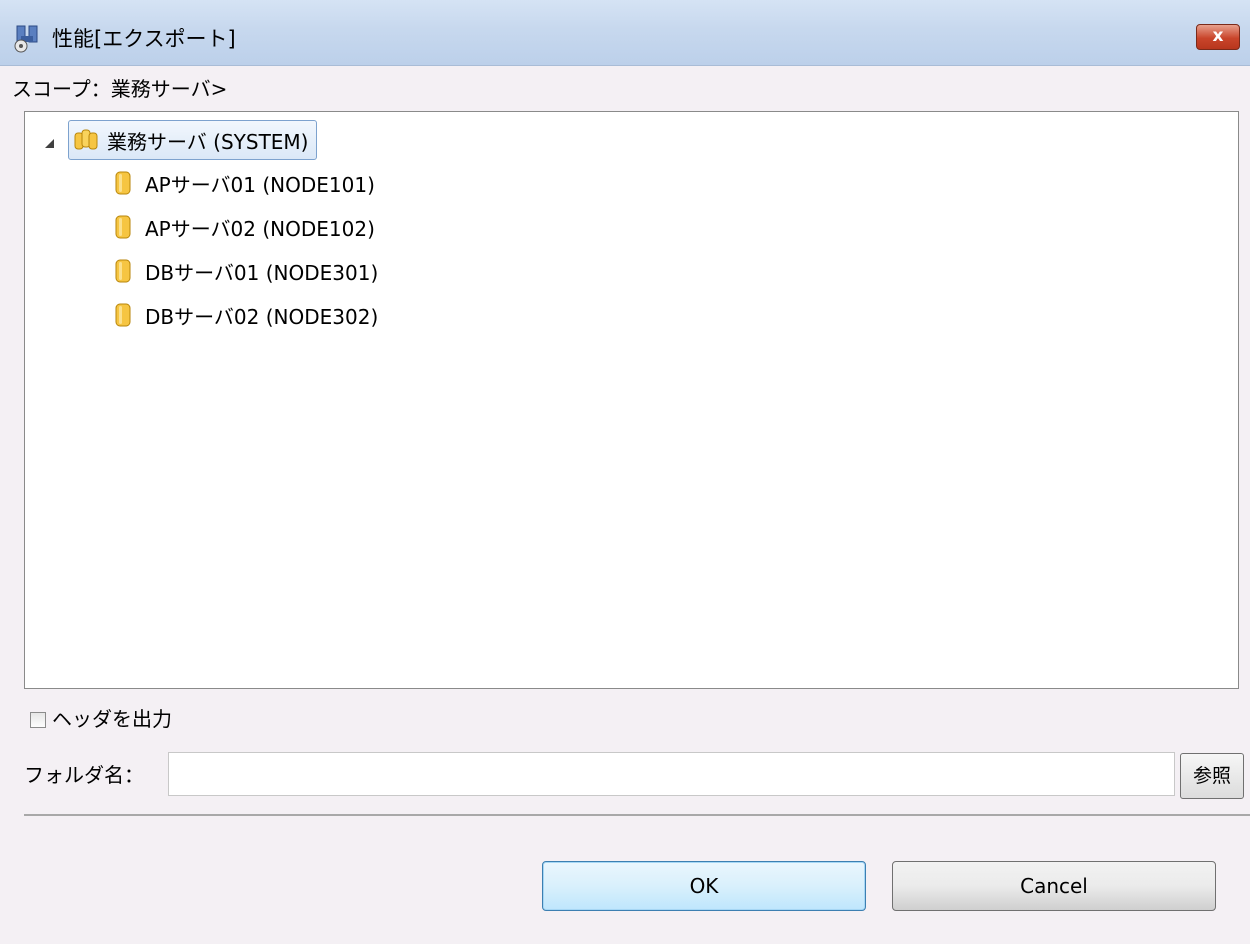 The height and width of the screenshot is (944, 1250). I want to click on tree-node: APサーバ02 (NODE102), so click(245, 227).